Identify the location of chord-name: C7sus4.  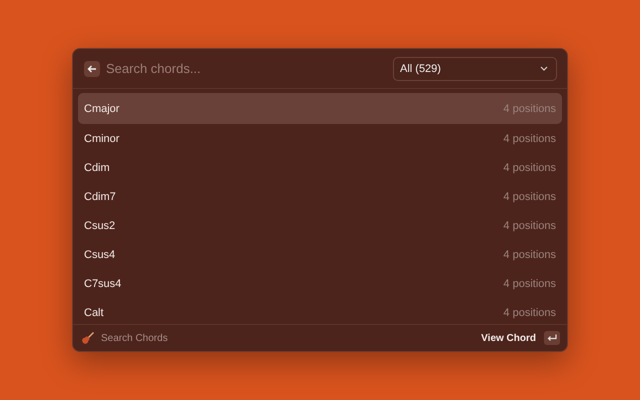
(103, 284).